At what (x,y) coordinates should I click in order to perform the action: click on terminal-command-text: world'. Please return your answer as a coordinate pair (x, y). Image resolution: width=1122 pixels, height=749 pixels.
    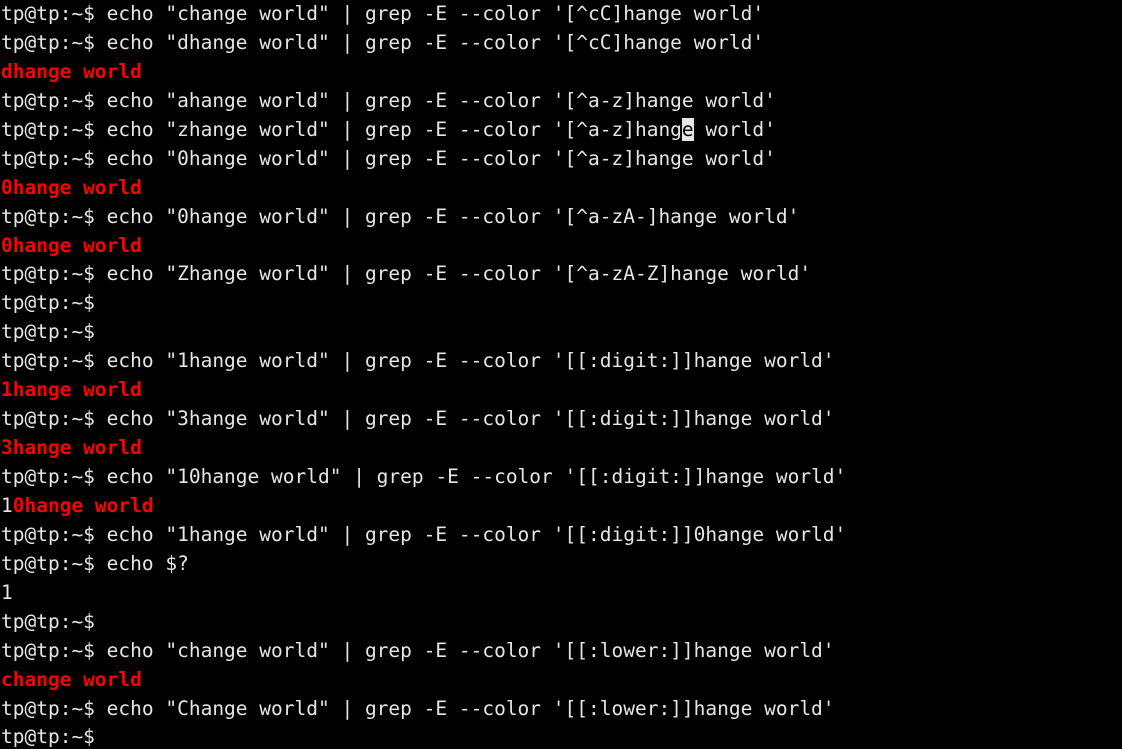
    Looking at the image, I should click on (734, 129).